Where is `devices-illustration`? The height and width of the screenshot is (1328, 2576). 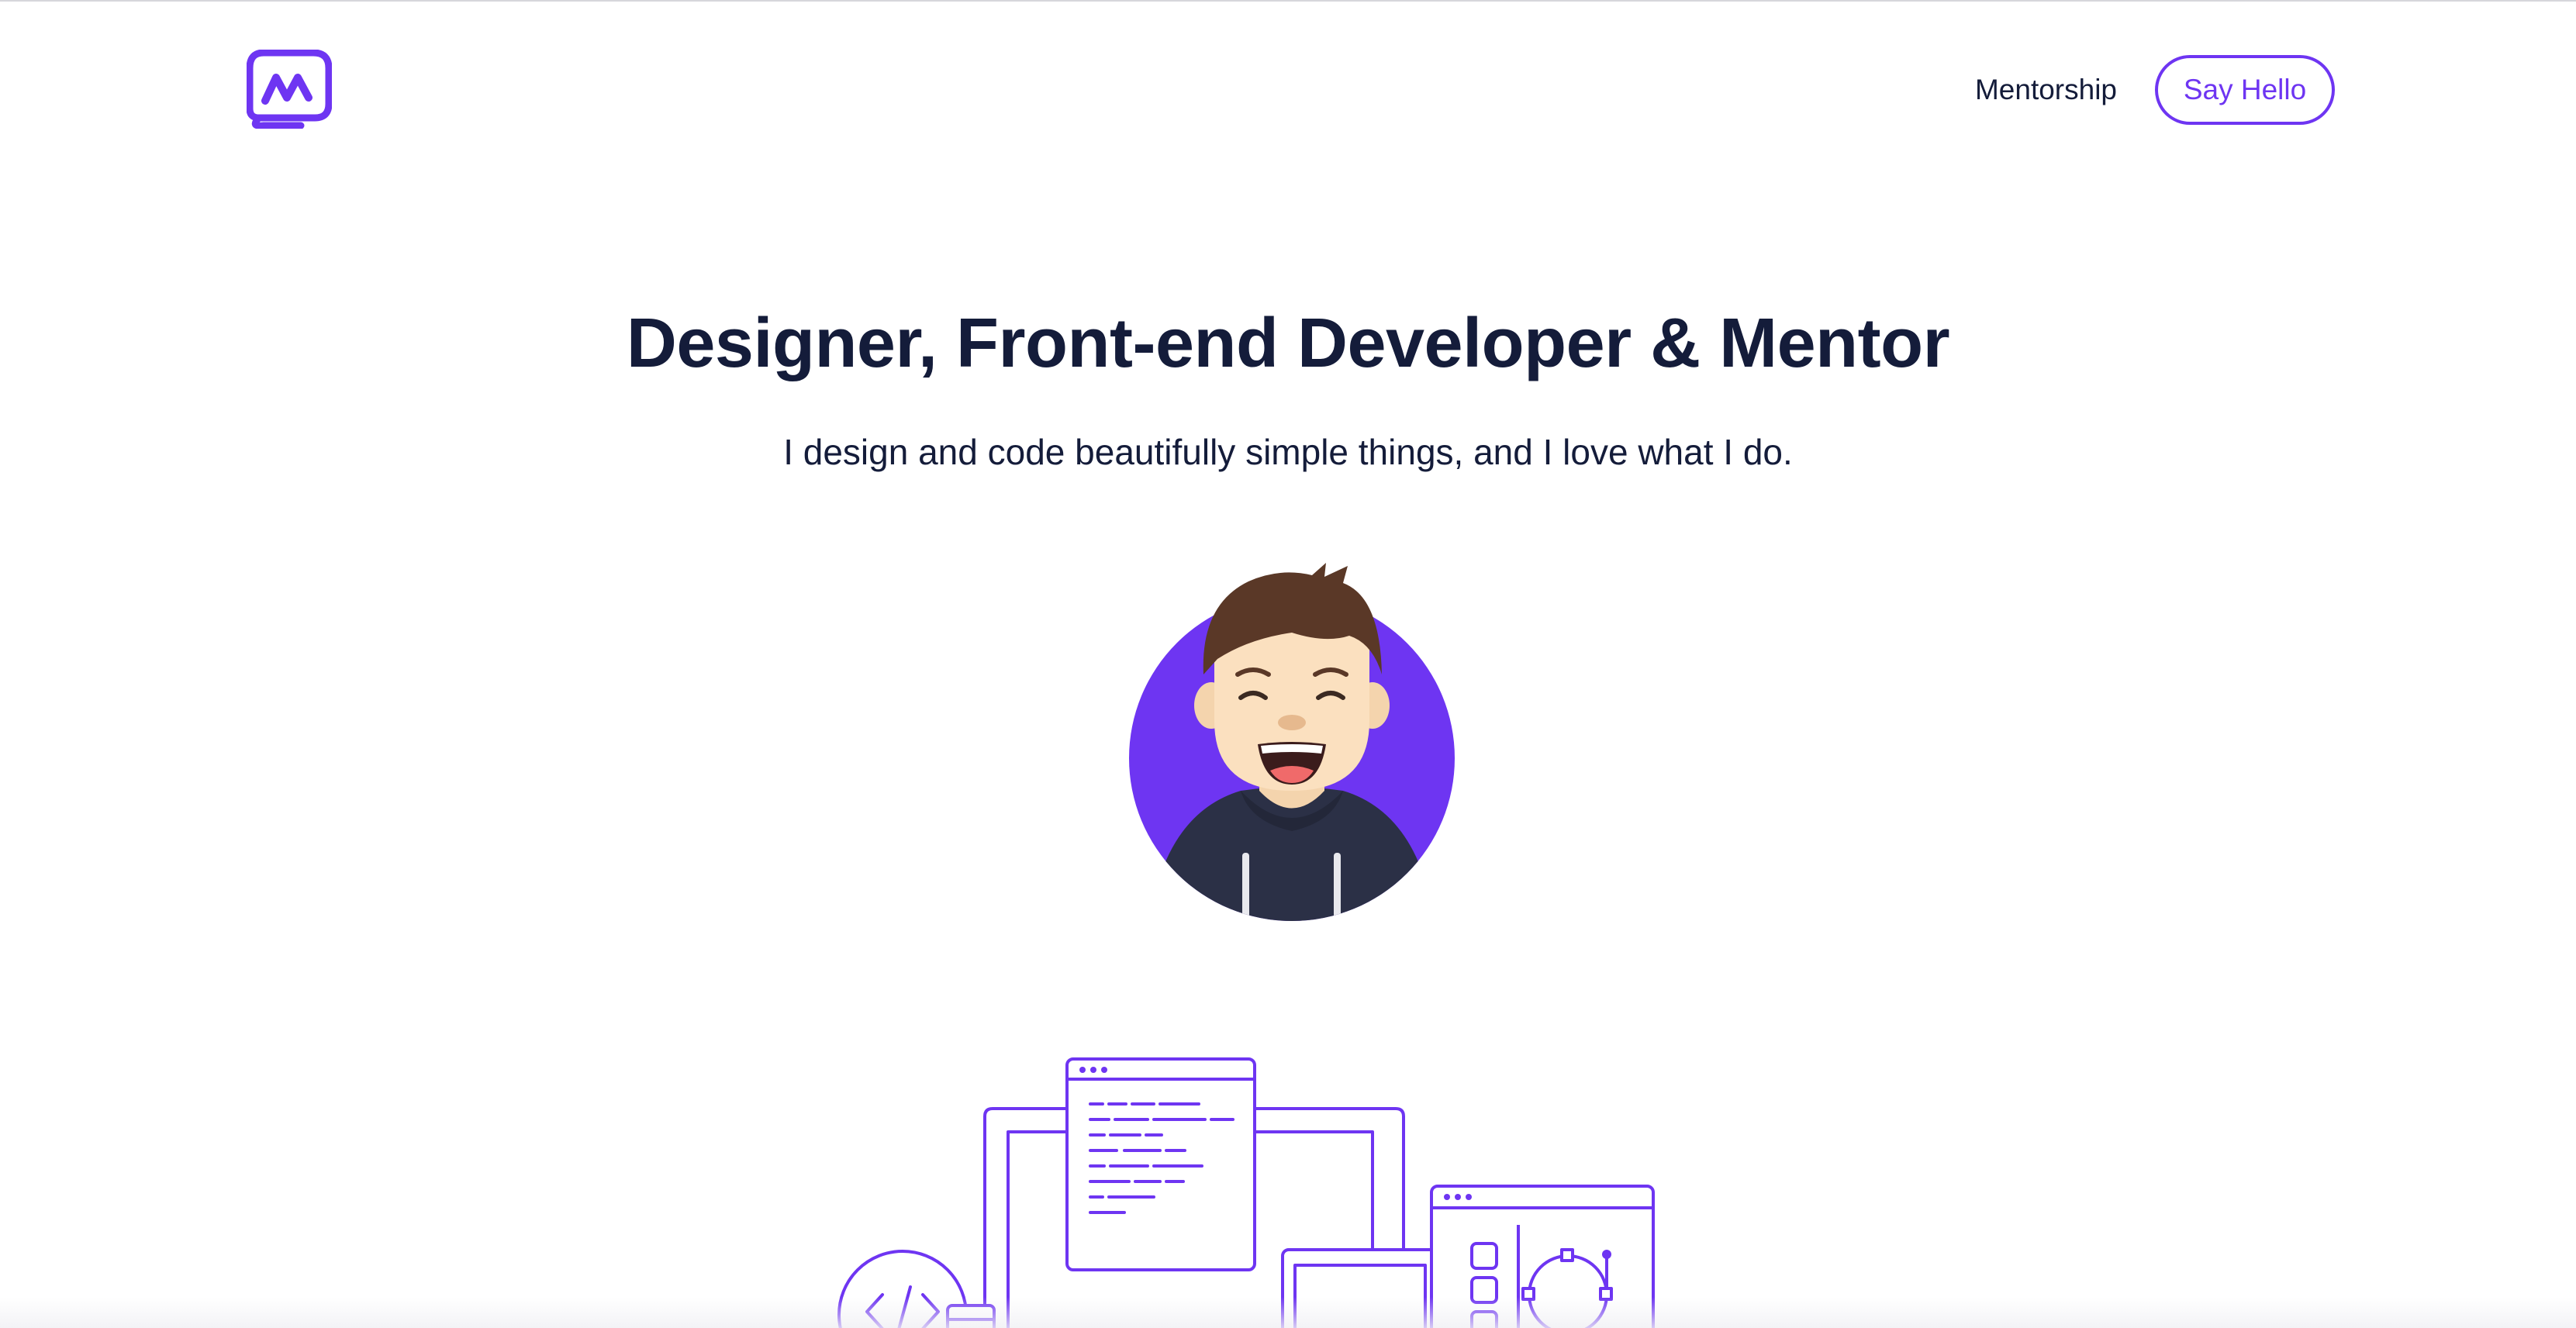
devices-illustration is located at coordinates (1248, 1187).